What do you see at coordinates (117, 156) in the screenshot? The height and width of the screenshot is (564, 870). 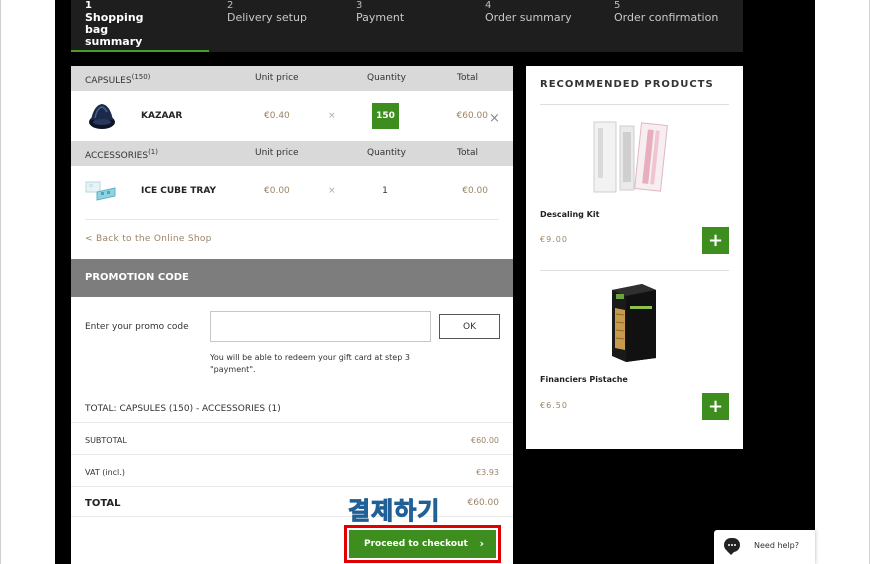 I see `accessories-label: ACCESSORIES` at bounding box center [117, 156].